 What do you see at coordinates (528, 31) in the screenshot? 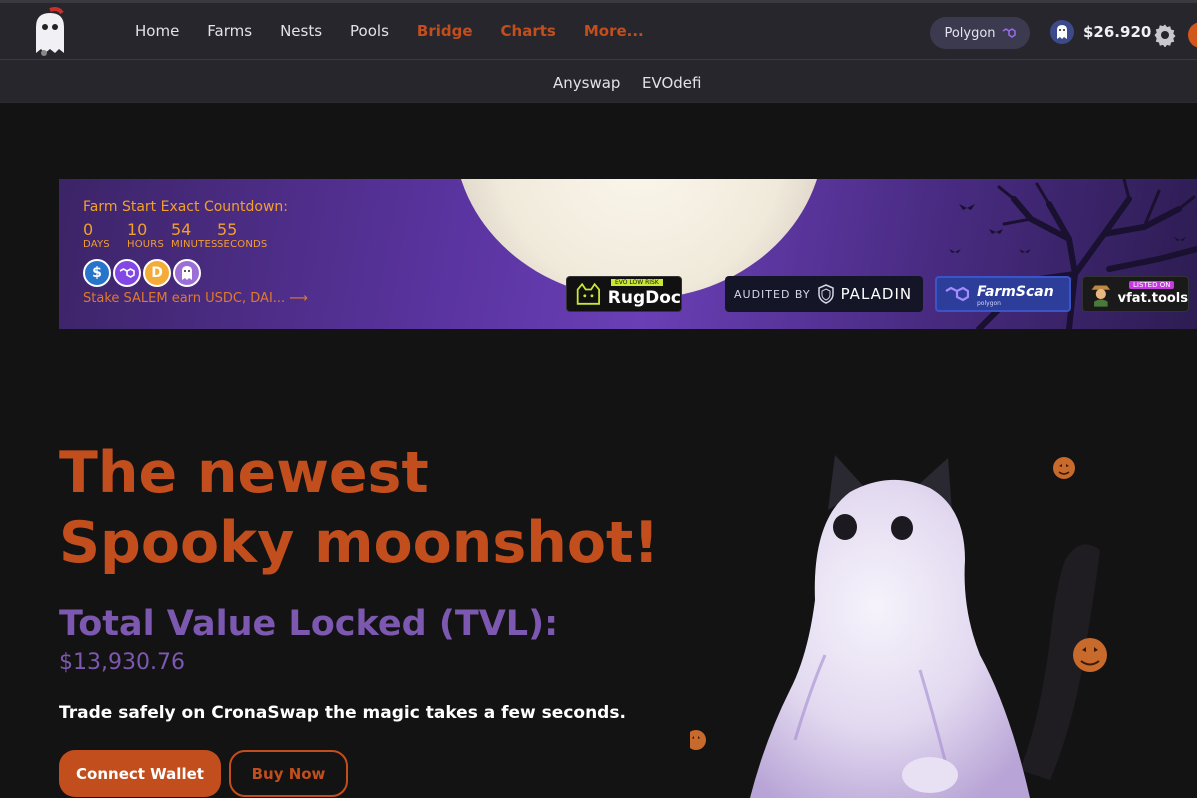
I see `nav-charts: Charts` at bounding box center [528, 31].